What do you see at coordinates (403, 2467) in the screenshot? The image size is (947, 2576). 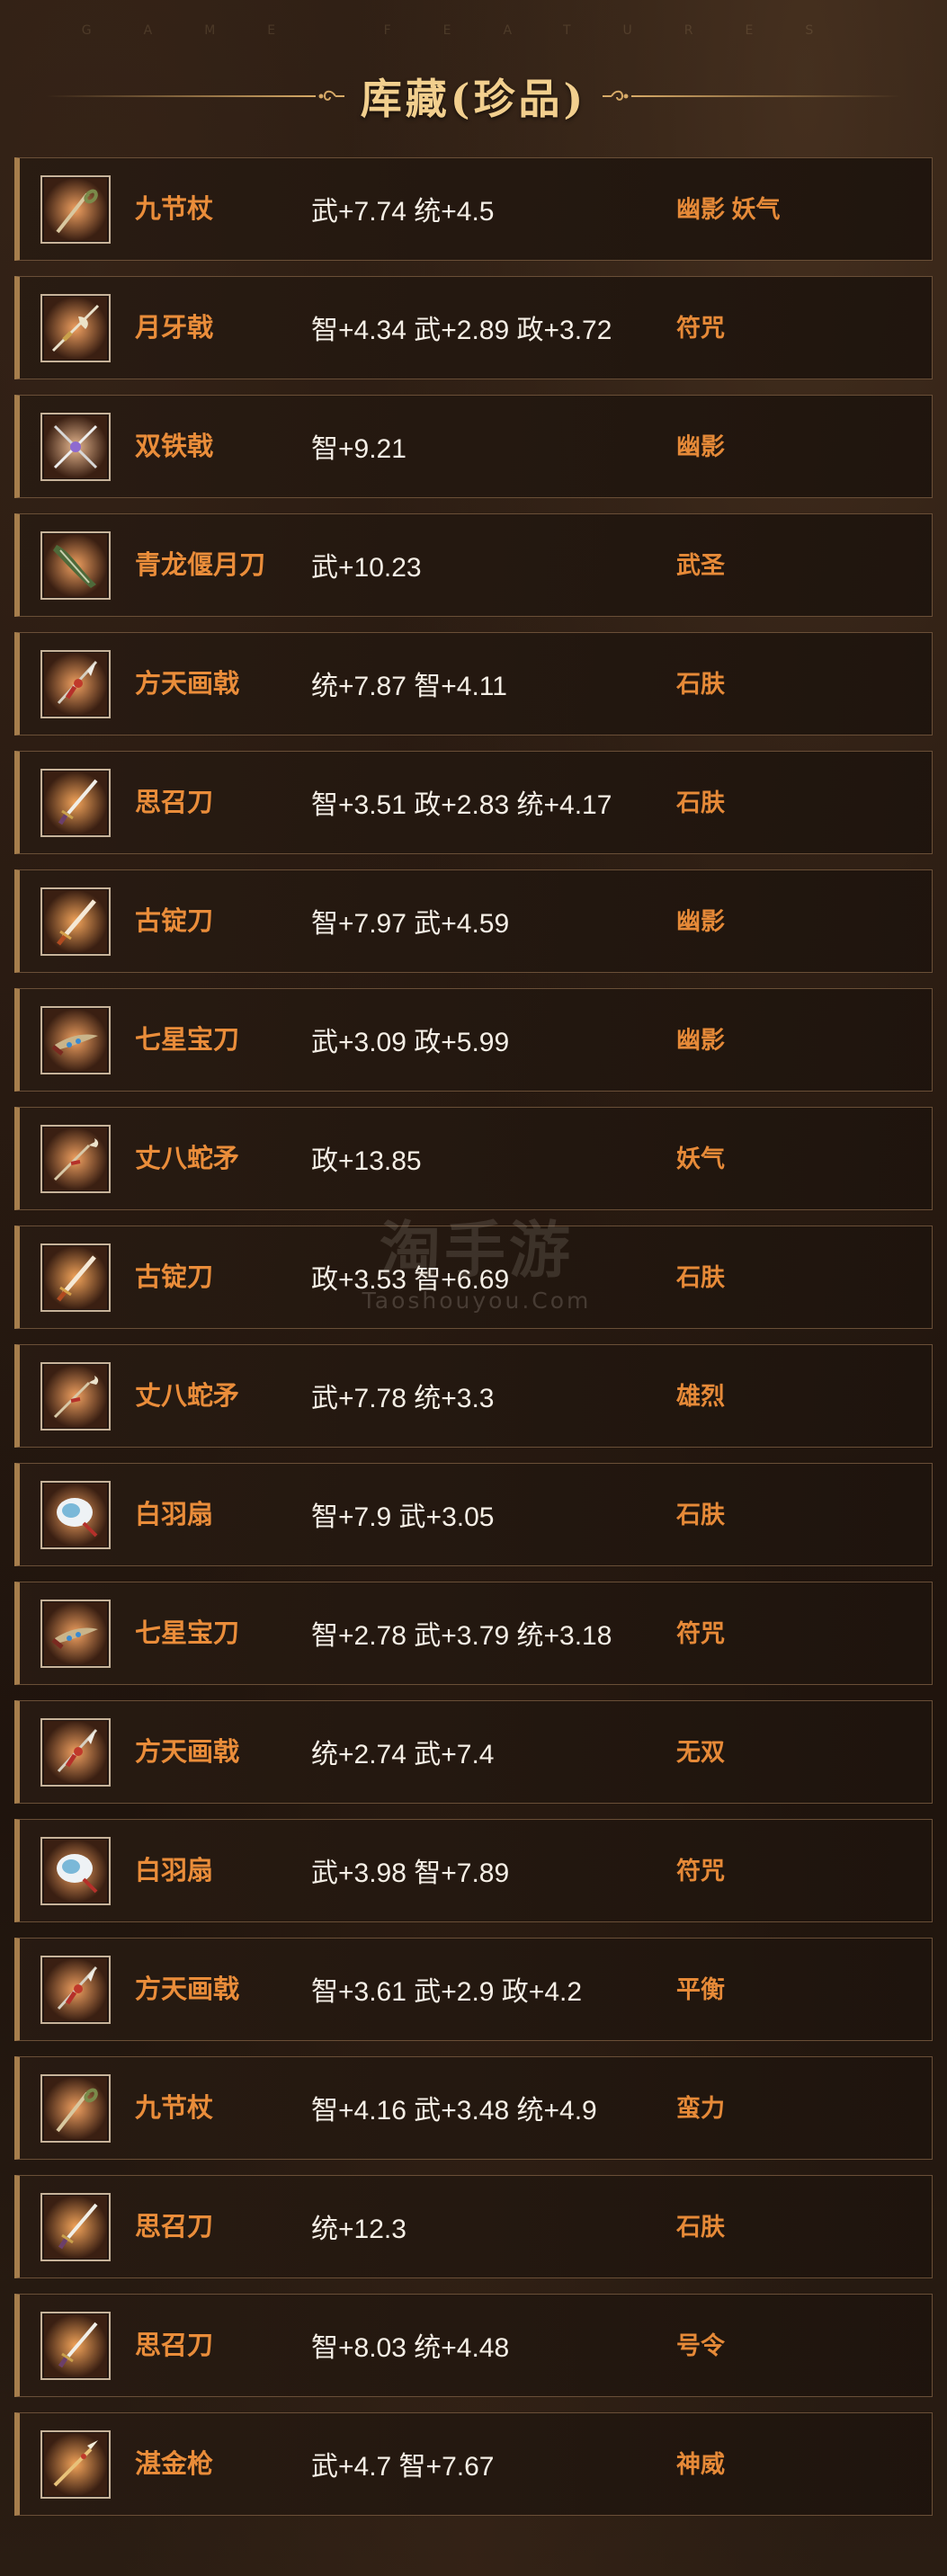 I see `item-stats: 武+4.7 智+7.67` at bounding box center [403, 2467].